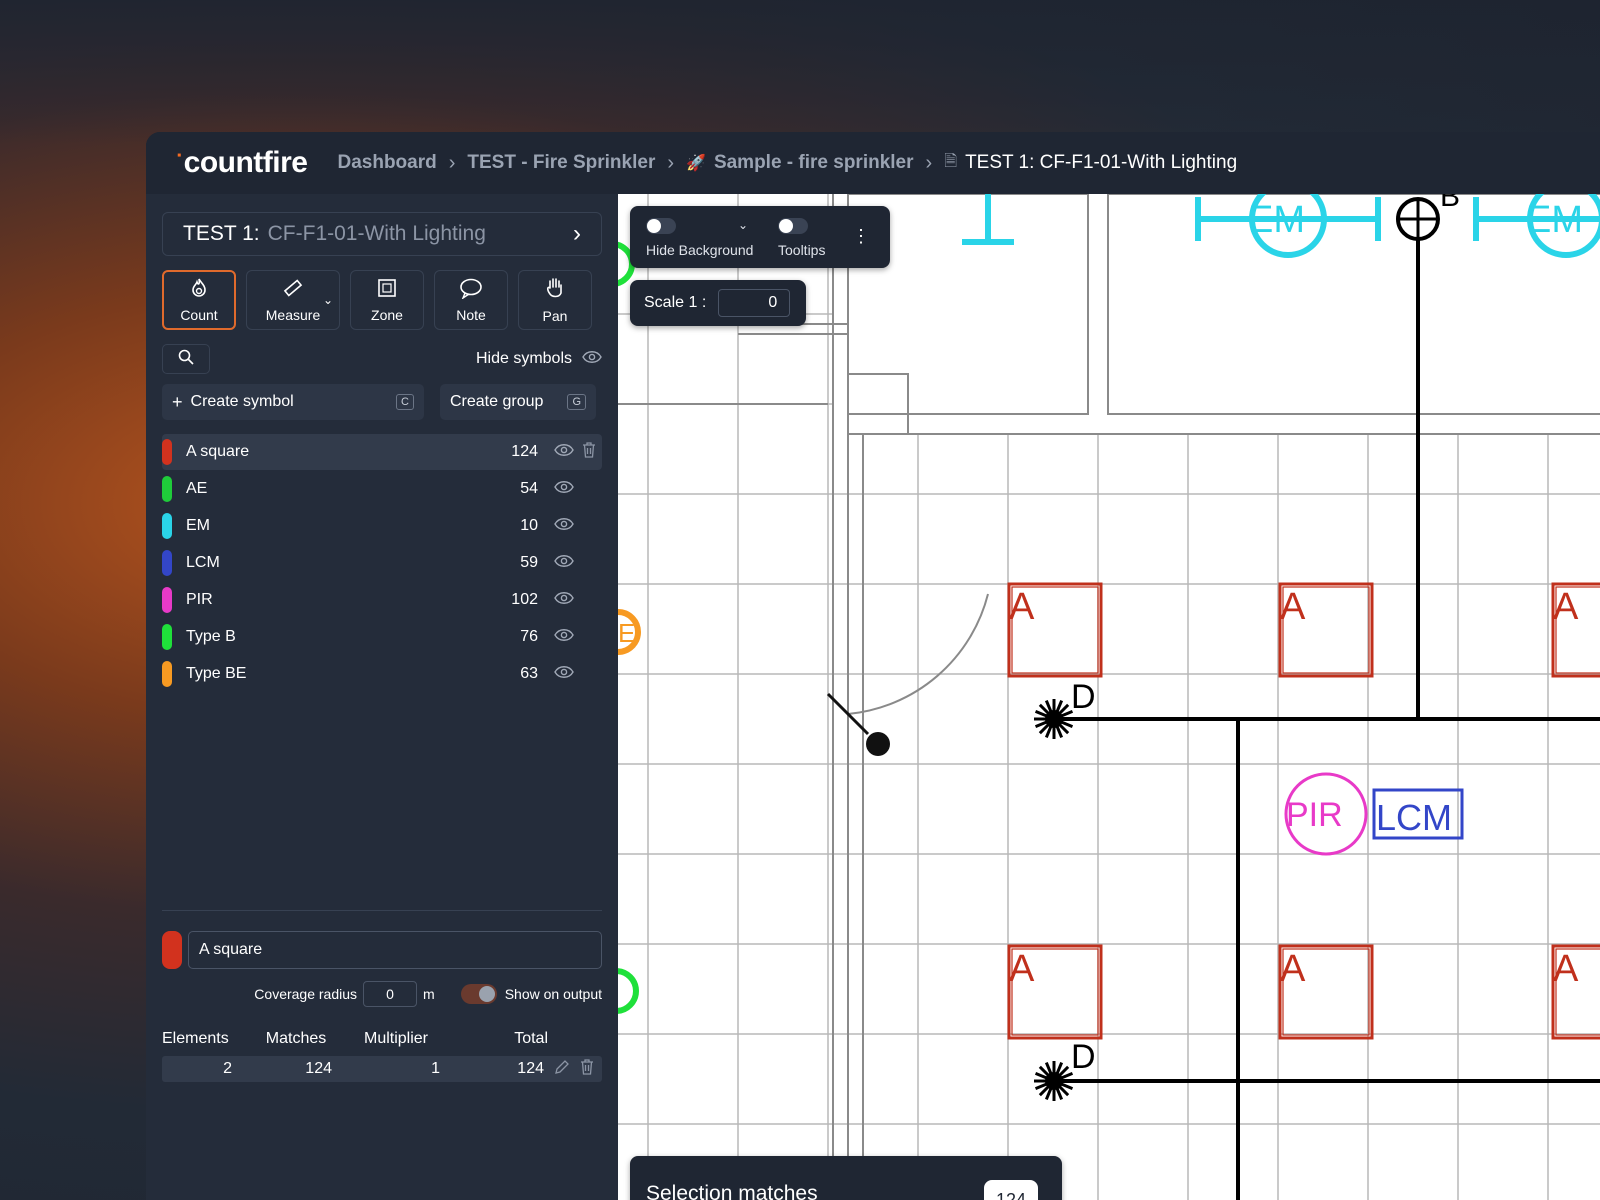 The height and width of the screenshot is (1200, 1600). Describe the element at coordinates (814, 163) in the screenshot. I see `breadcrumb-sample: Sample - fire sprinkler` at that location.